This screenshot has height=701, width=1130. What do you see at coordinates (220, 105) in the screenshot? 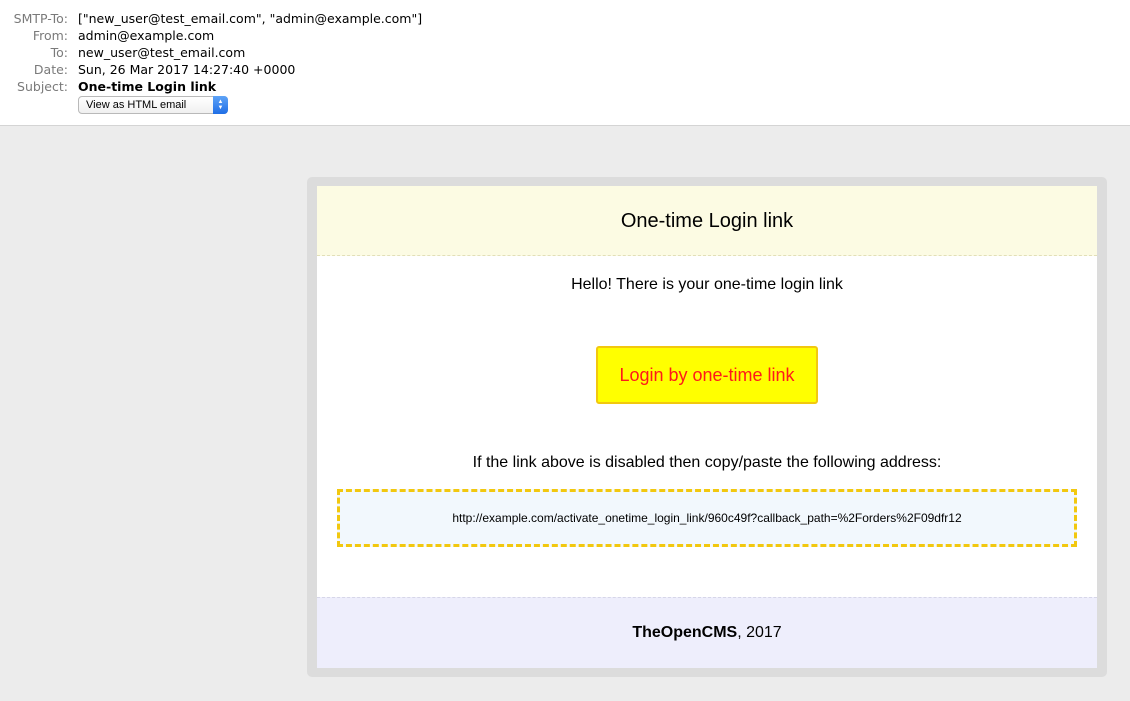
I see `select-arrows-icon: ▲ ▼` at bounding box center [220, 105].